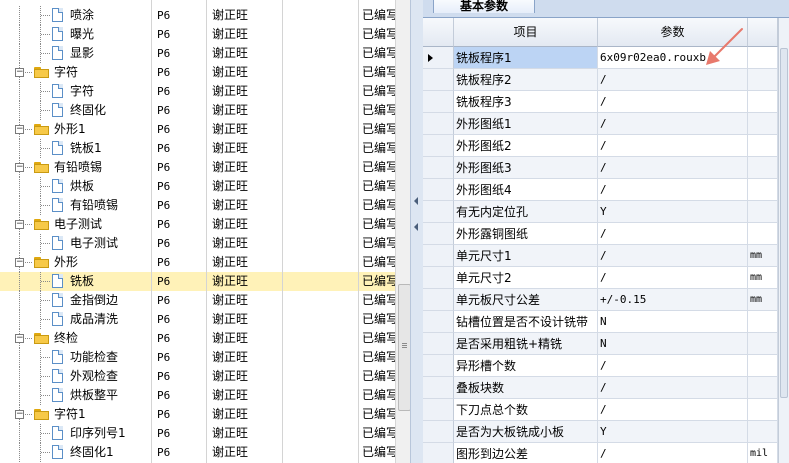  I want to click on parameter-row: 异形槽个数 /, so click(606, 366).